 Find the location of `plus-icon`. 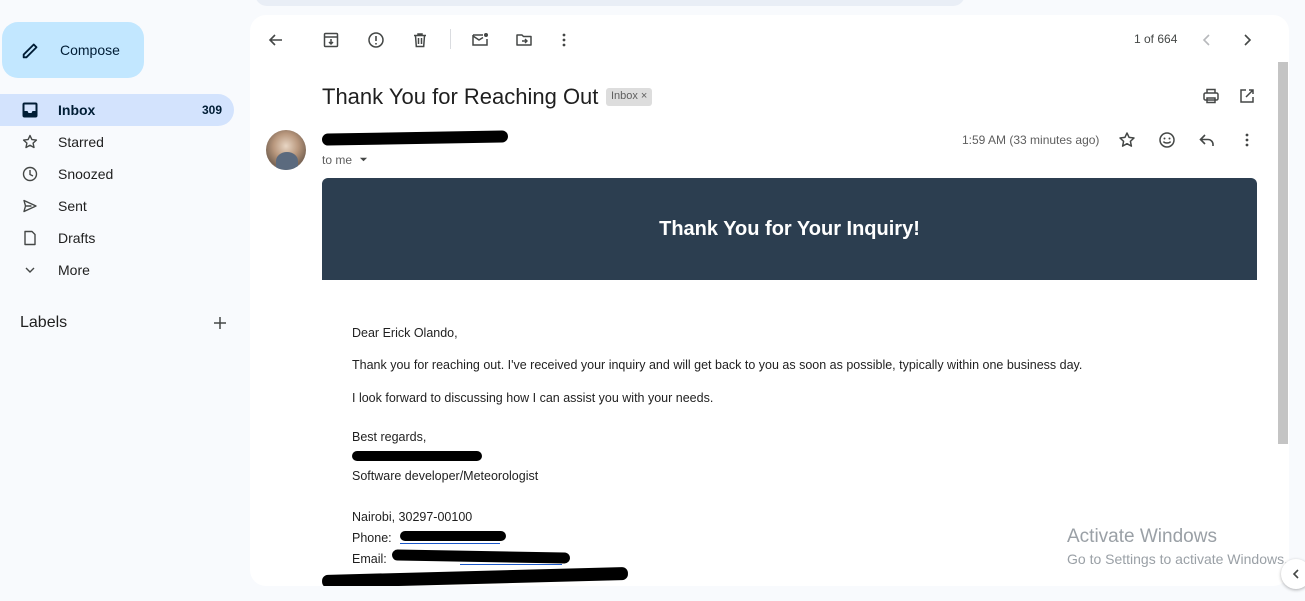

plus-icon is located at coordinates (220, 323).